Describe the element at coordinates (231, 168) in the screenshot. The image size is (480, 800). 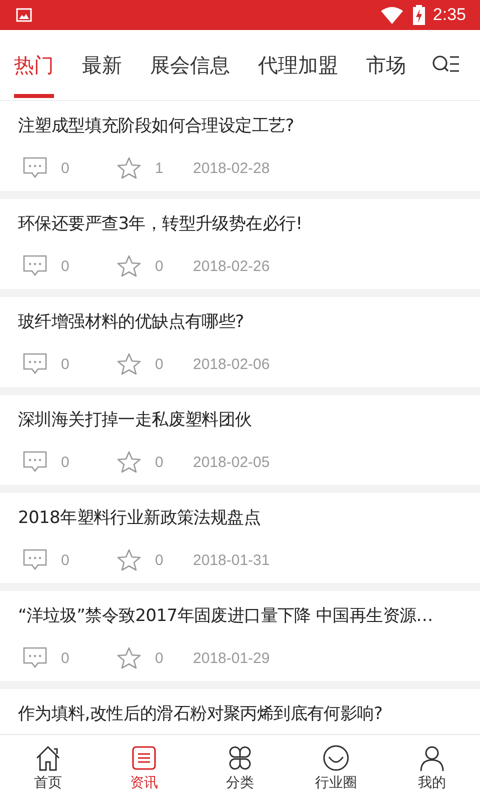
I see `article-date: 2018-02-28` at that location.